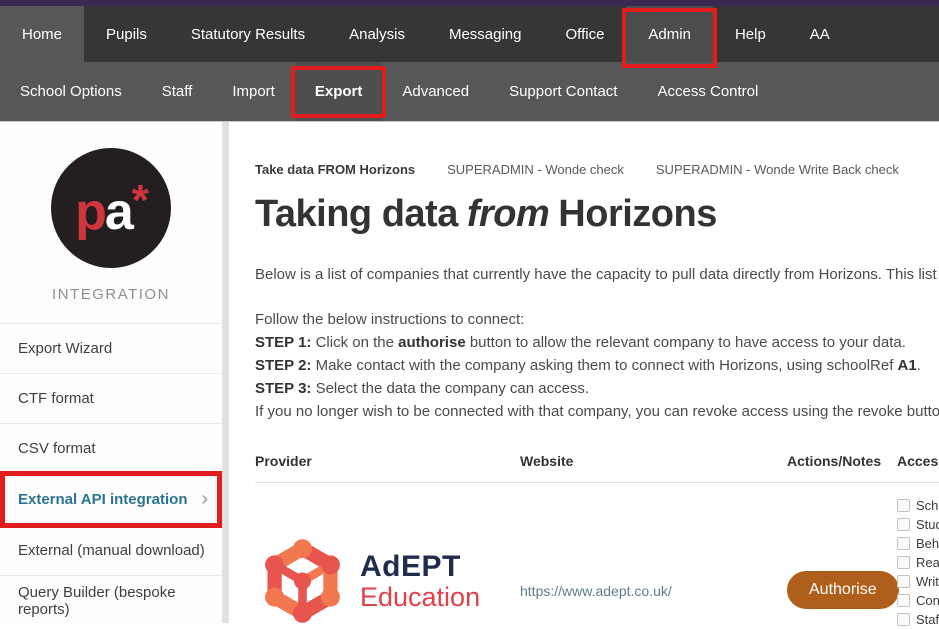  What do you see at coordinates (410, 566) in the screenshot?
I see `provider-name: AdEPT` at bounding box center [410, 566].